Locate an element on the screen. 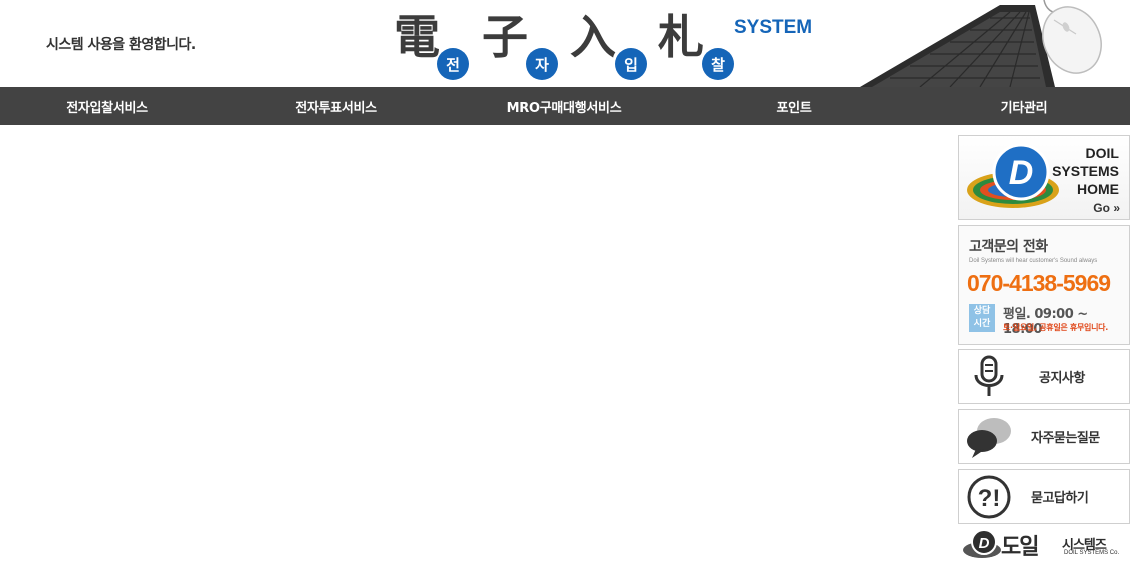  qna-button: ?! 묻고답하기 is located at coordinates (1044, 496).